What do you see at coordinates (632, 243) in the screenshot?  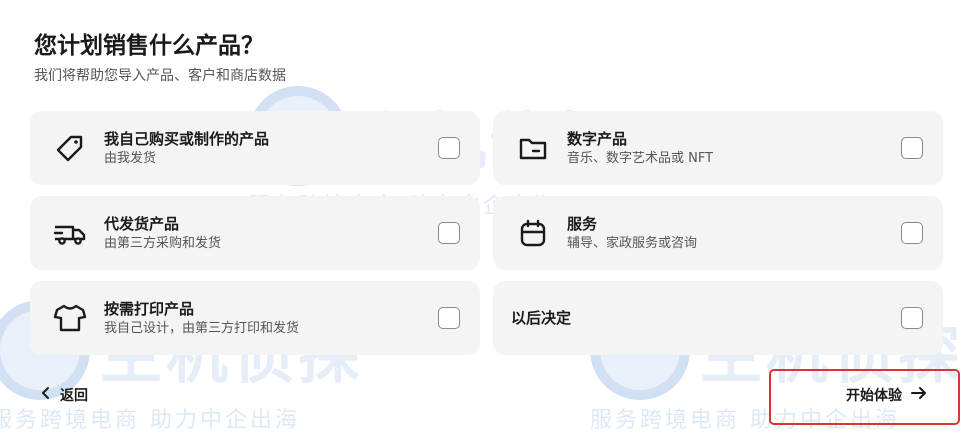 I see `option-description: 辅导、家政服务或咨询` at bounding box center [632, 243].